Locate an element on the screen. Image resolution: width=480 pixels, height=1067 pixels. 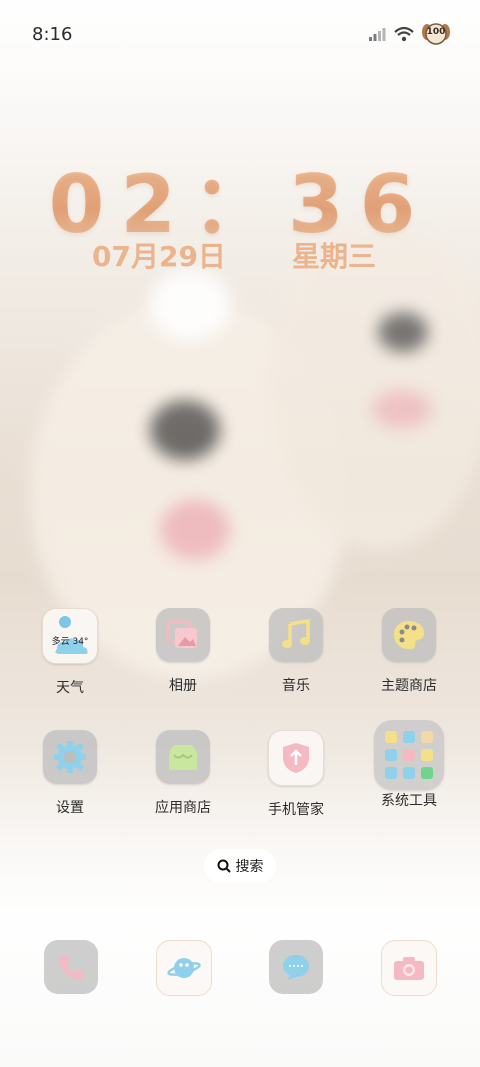
signal-icon is located at coordinates (377, 34).